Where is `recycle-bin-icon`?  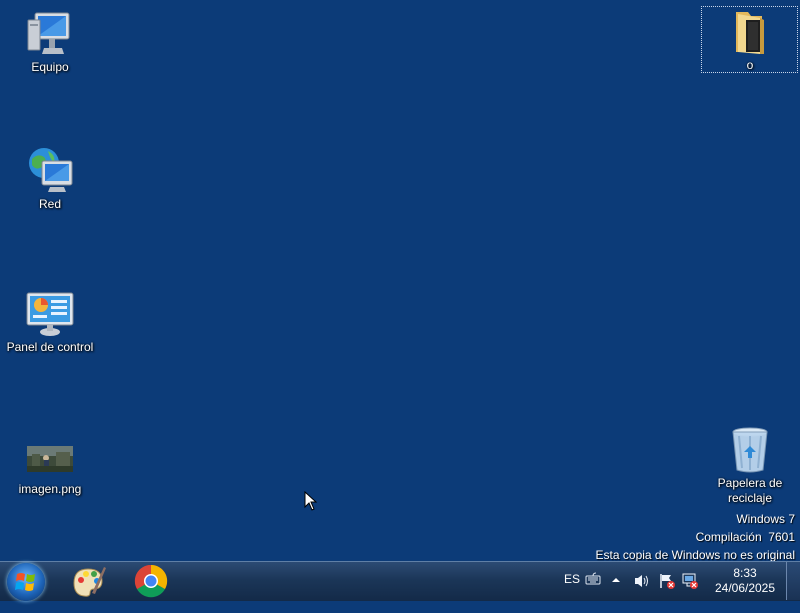 recycle-bin-icon is located at coordinates (750, 450).